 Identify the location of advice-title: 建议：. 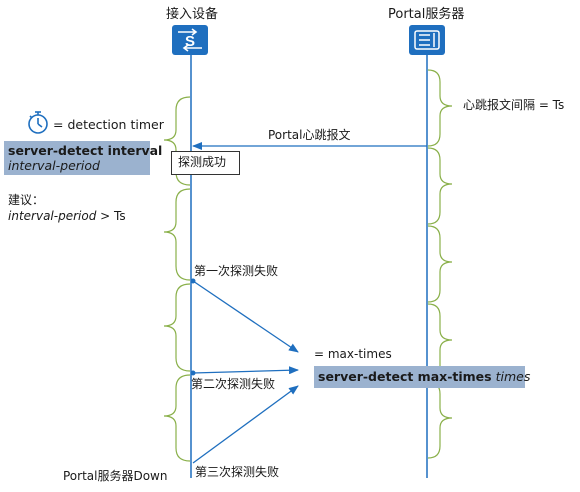
(26, 200).